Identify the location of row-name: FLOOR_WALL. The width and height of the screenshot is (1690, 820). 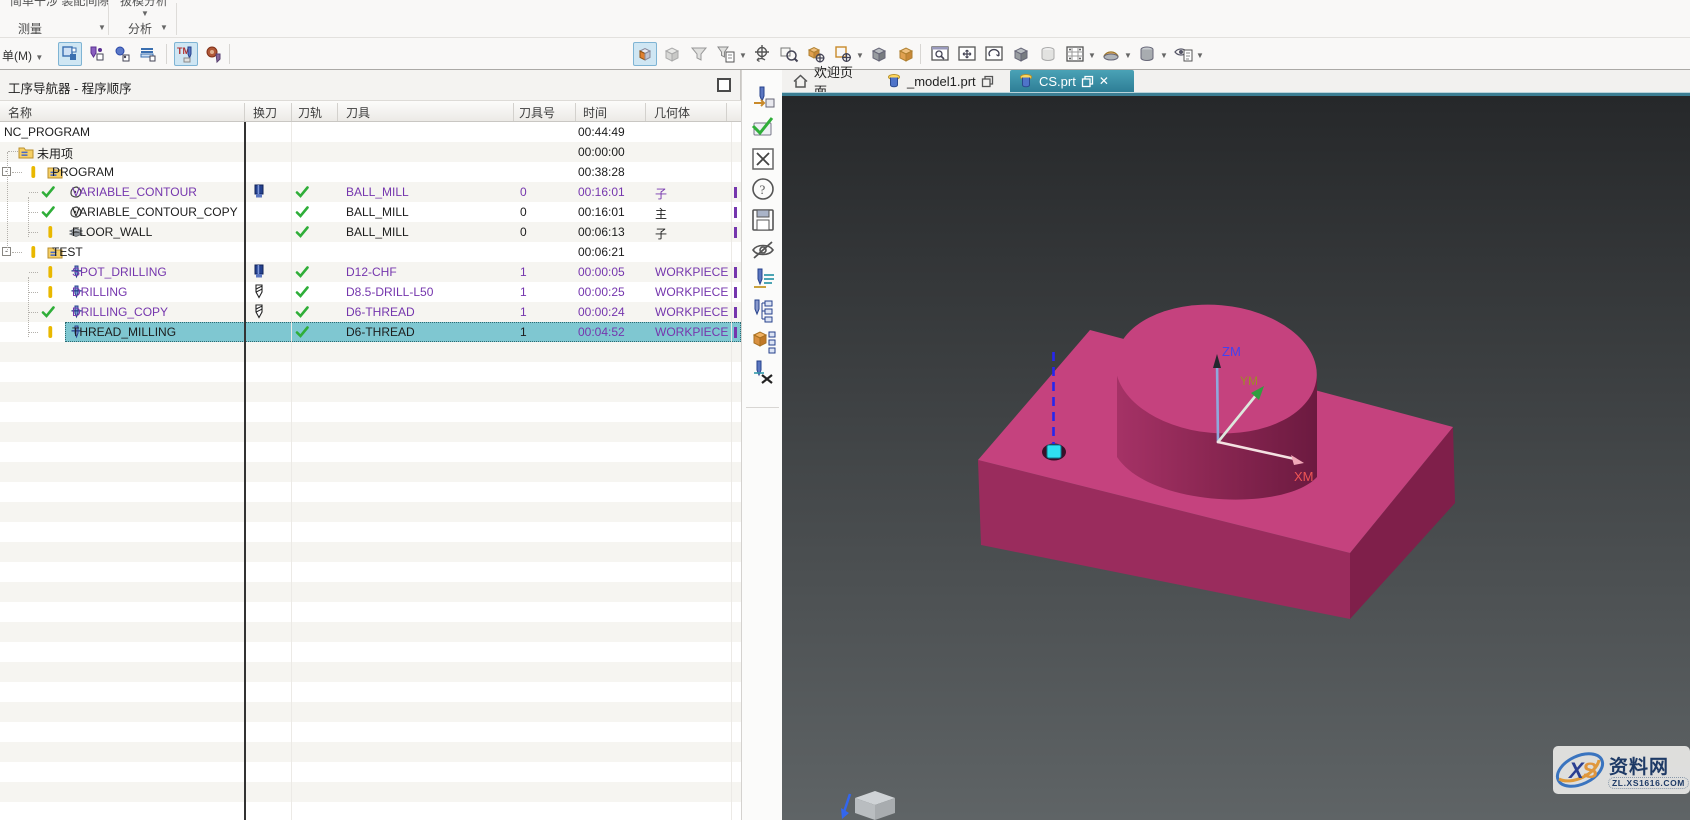
(112, 232).